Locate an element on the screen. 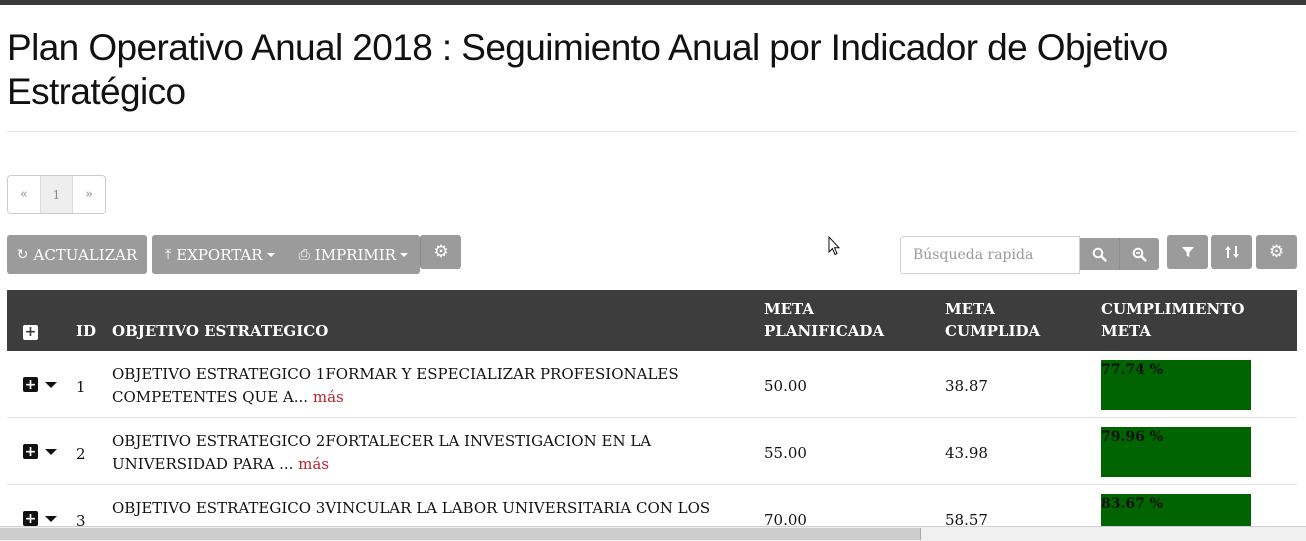 This screenshot has width=1306, height=541. print-icon: ⎙ is located at coordinates (304, 254).